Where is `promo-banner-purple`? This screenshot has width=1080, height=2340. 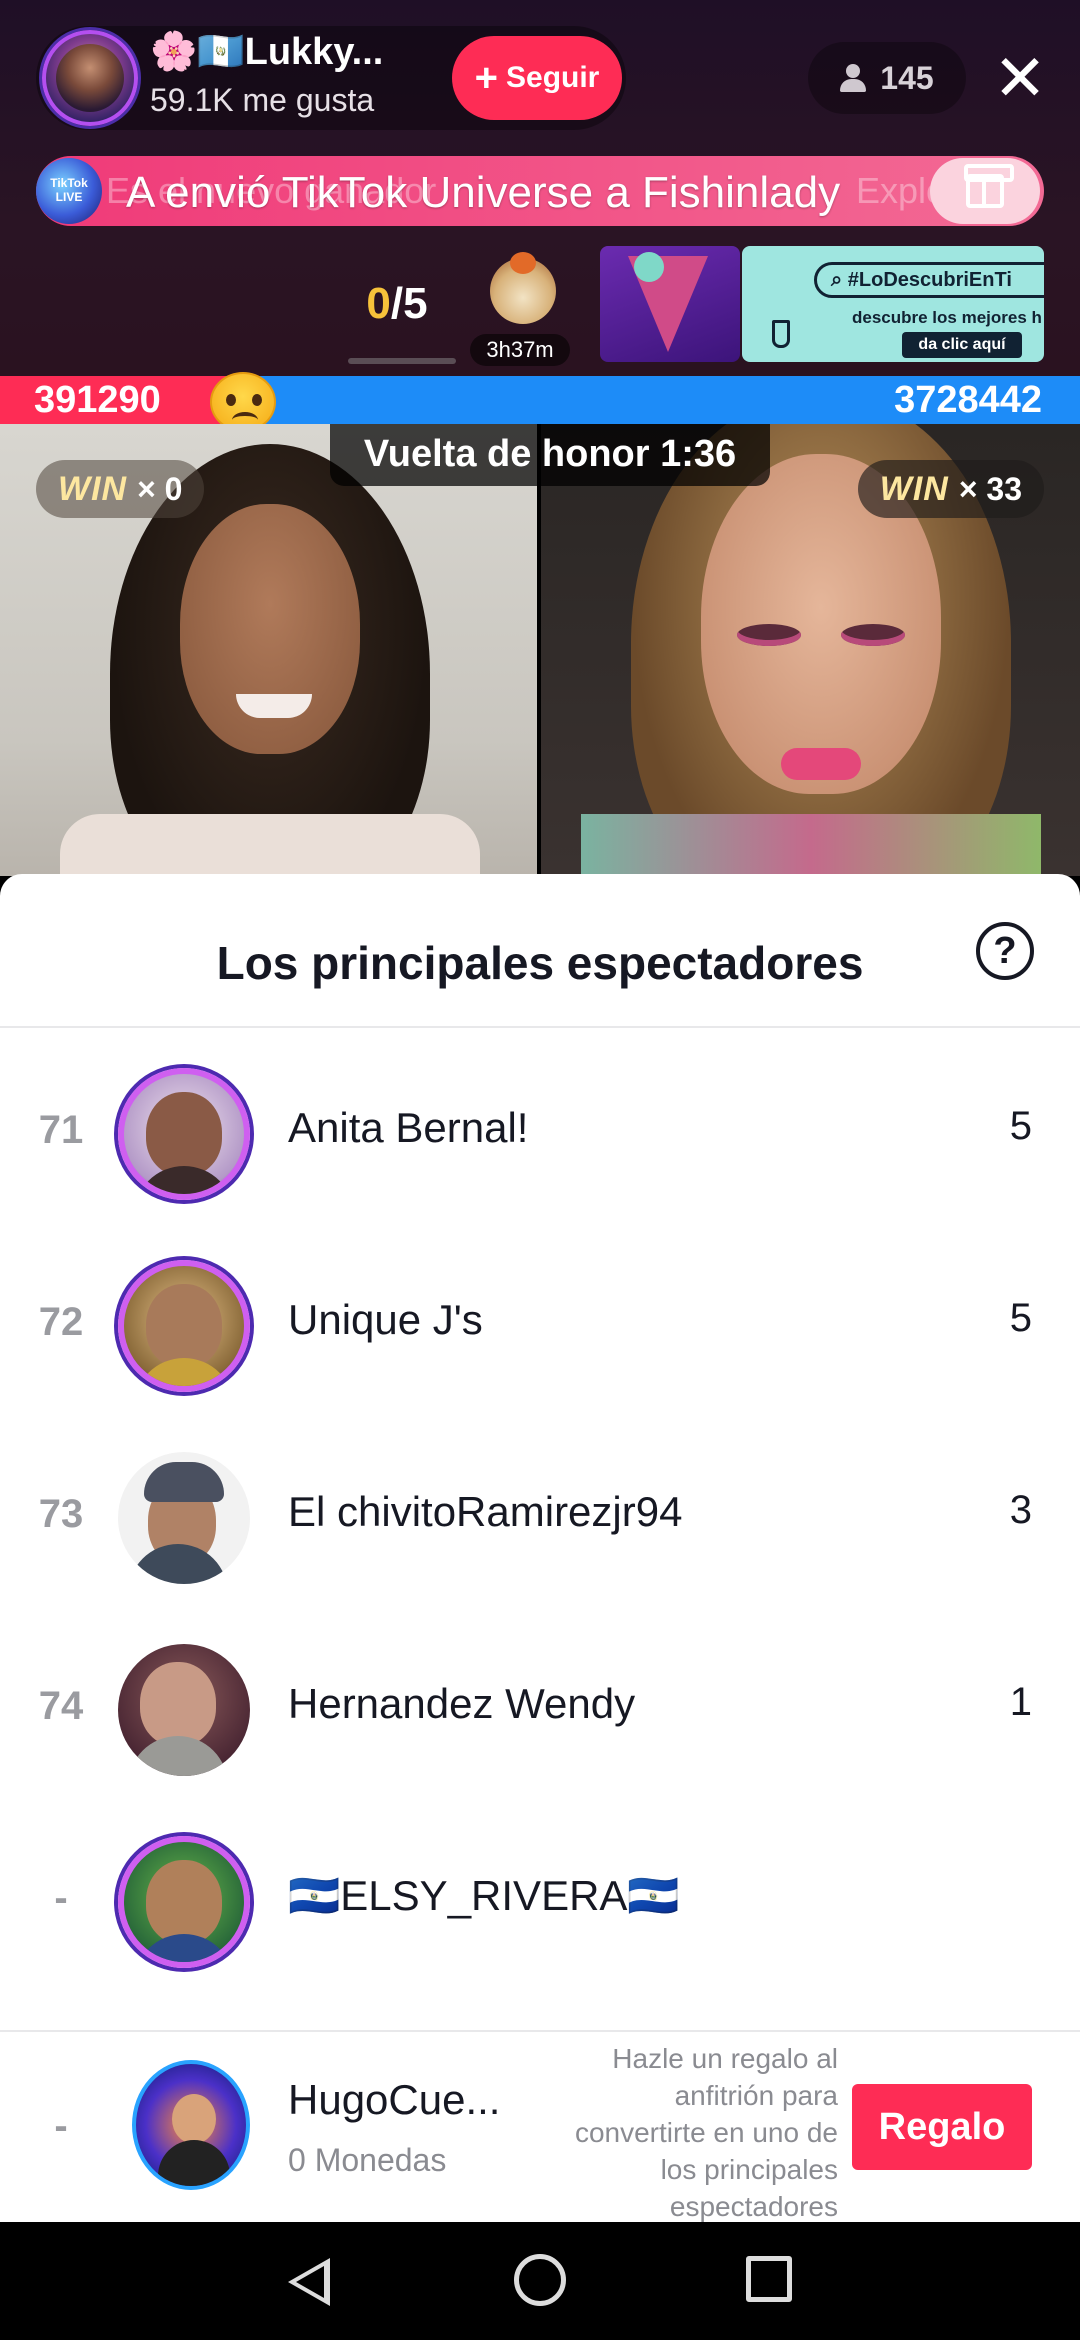 promo-banner-purple is located at coordinates (670, 304).